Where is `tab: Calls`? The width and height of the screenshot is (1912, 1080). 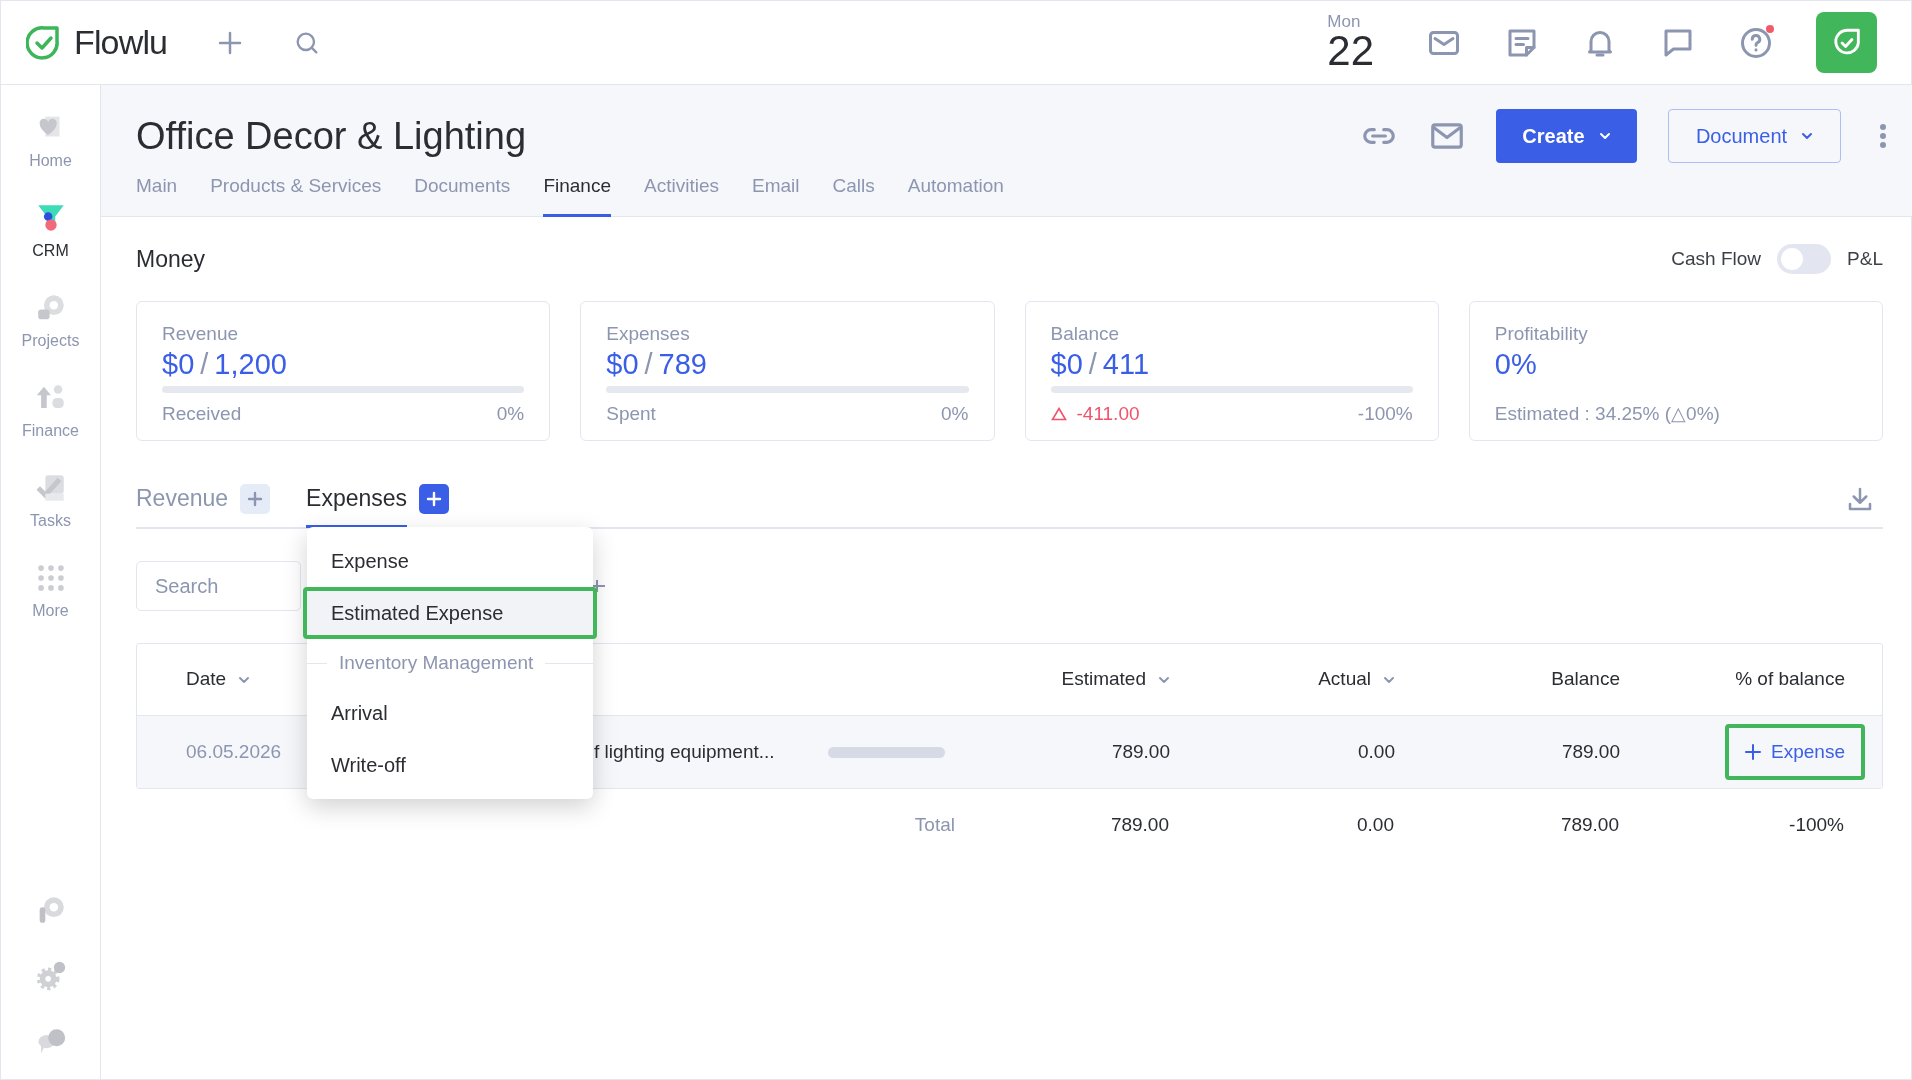 tab: Calls is located at coordinates (853, 194).